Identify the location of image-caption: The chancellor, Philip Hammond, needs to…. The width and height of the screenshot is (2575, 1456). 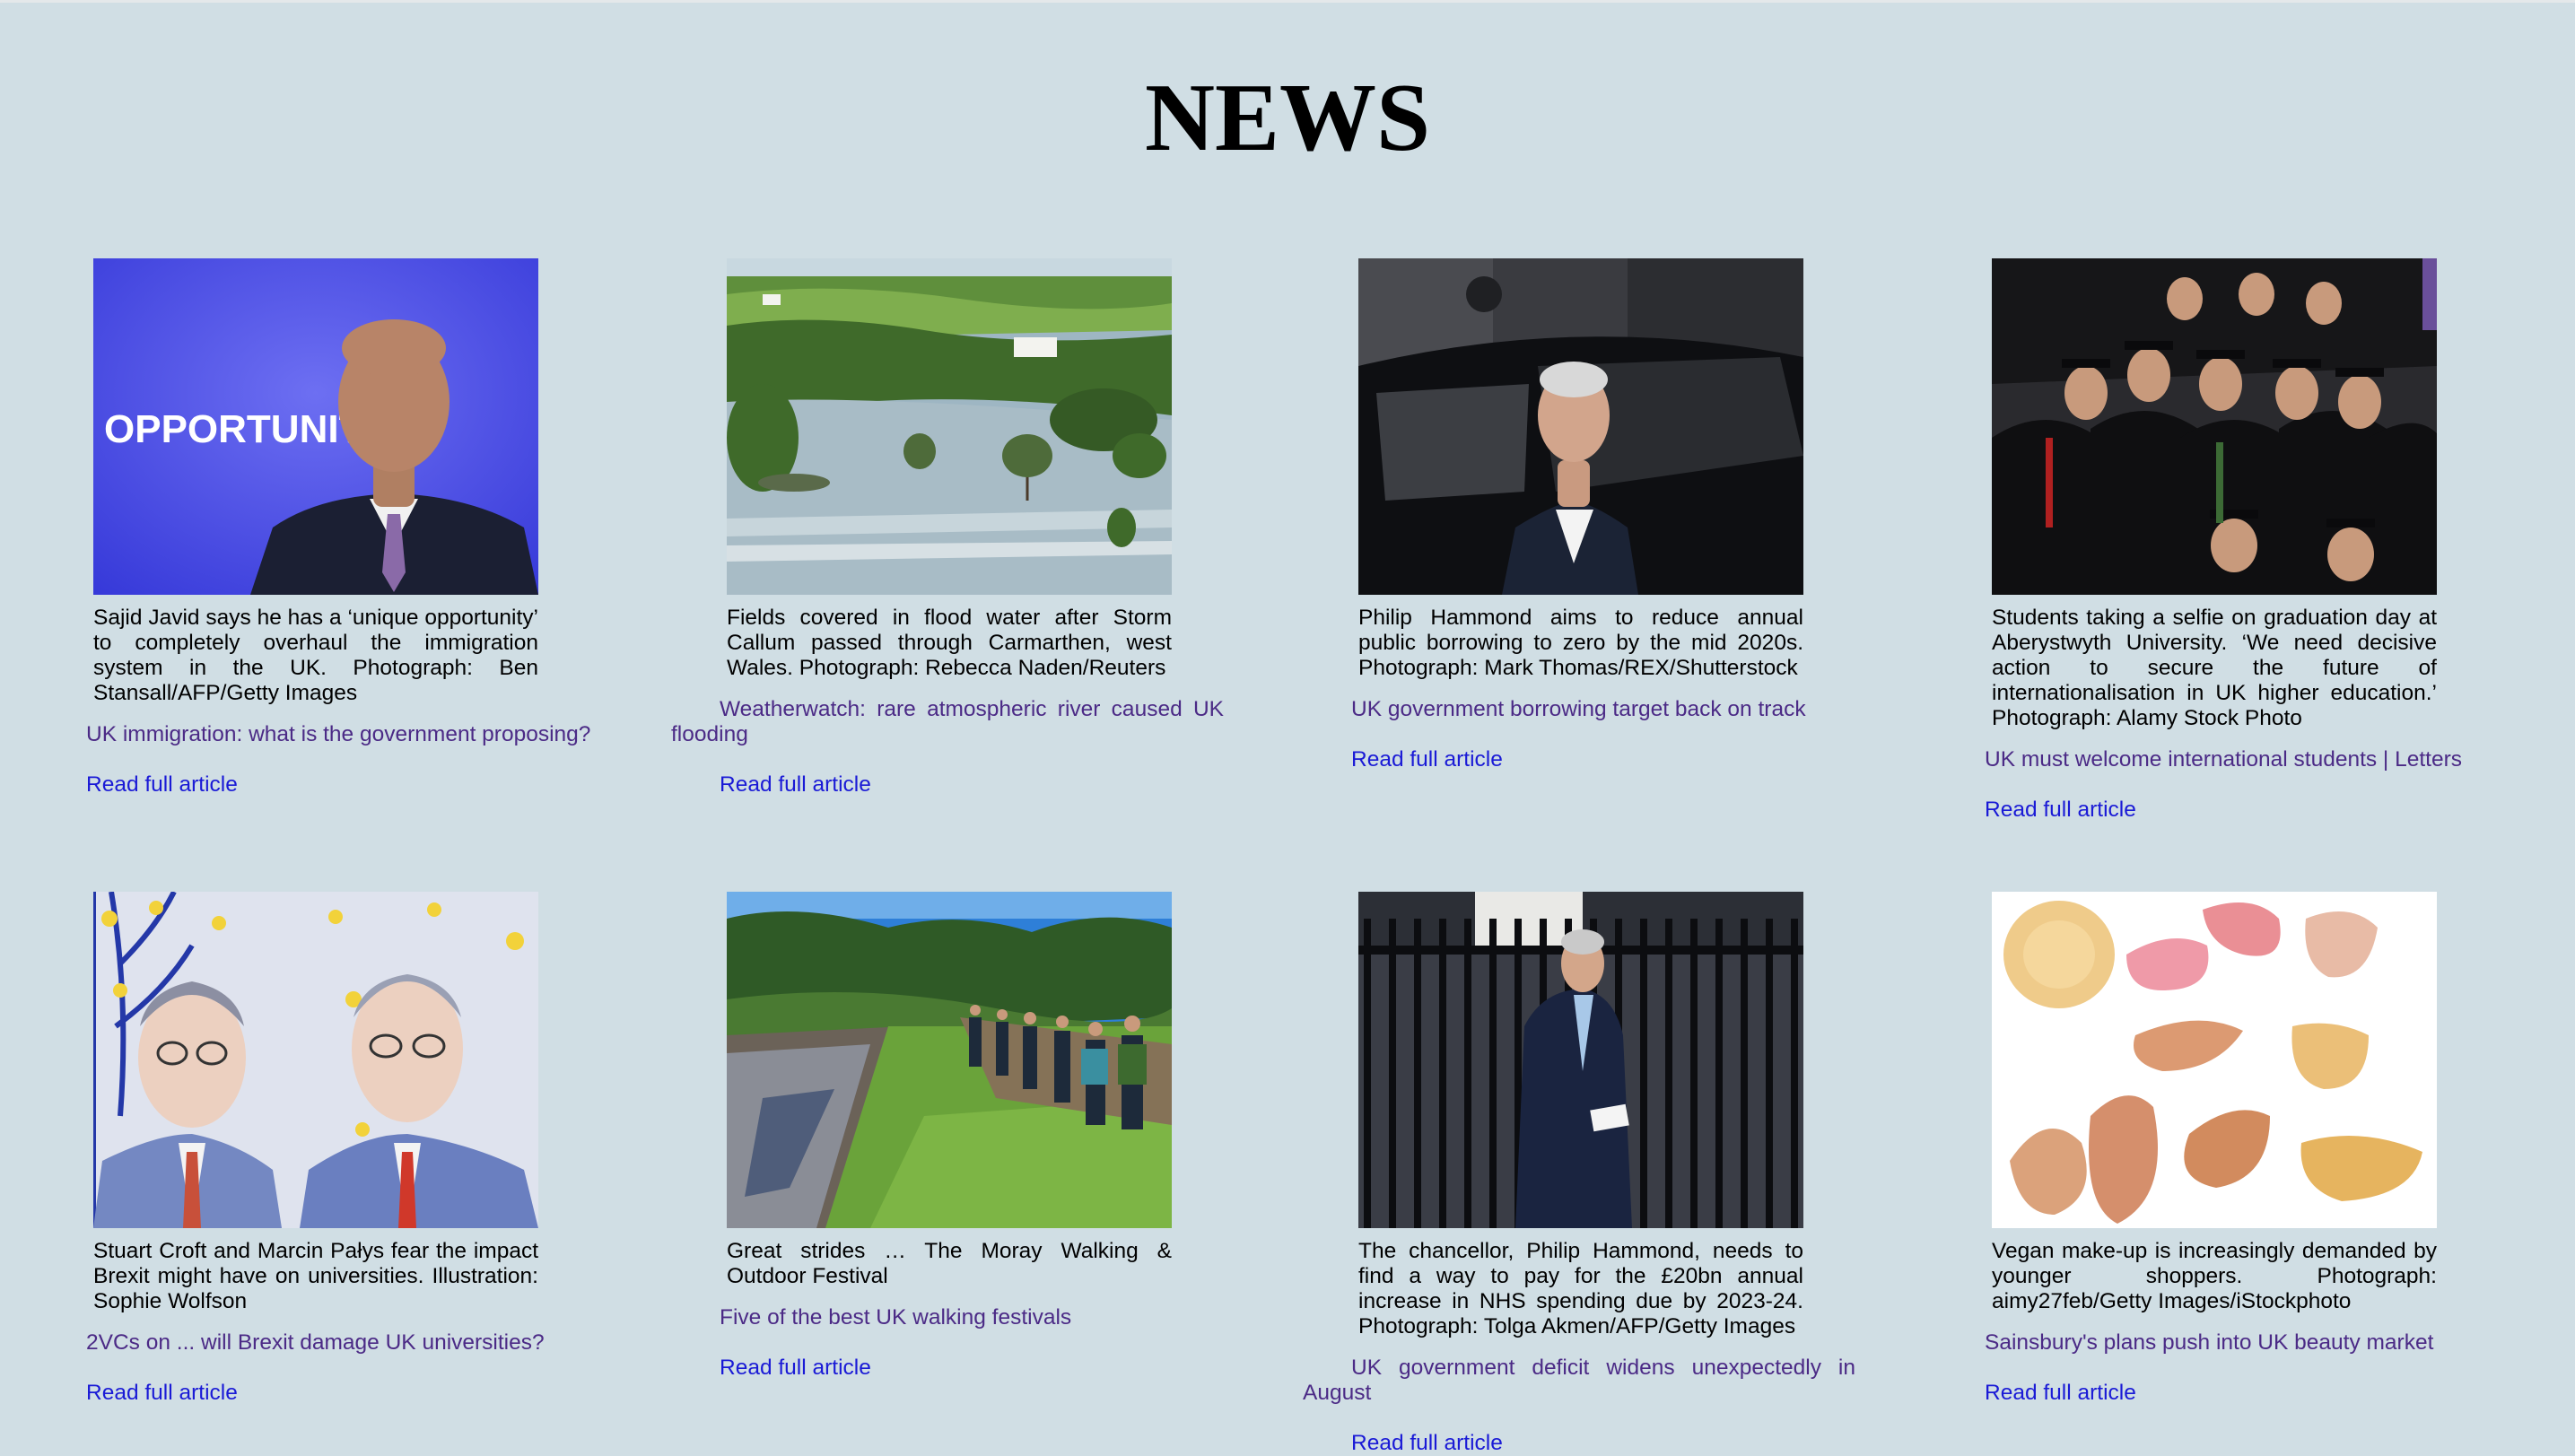
(1580, 1288).